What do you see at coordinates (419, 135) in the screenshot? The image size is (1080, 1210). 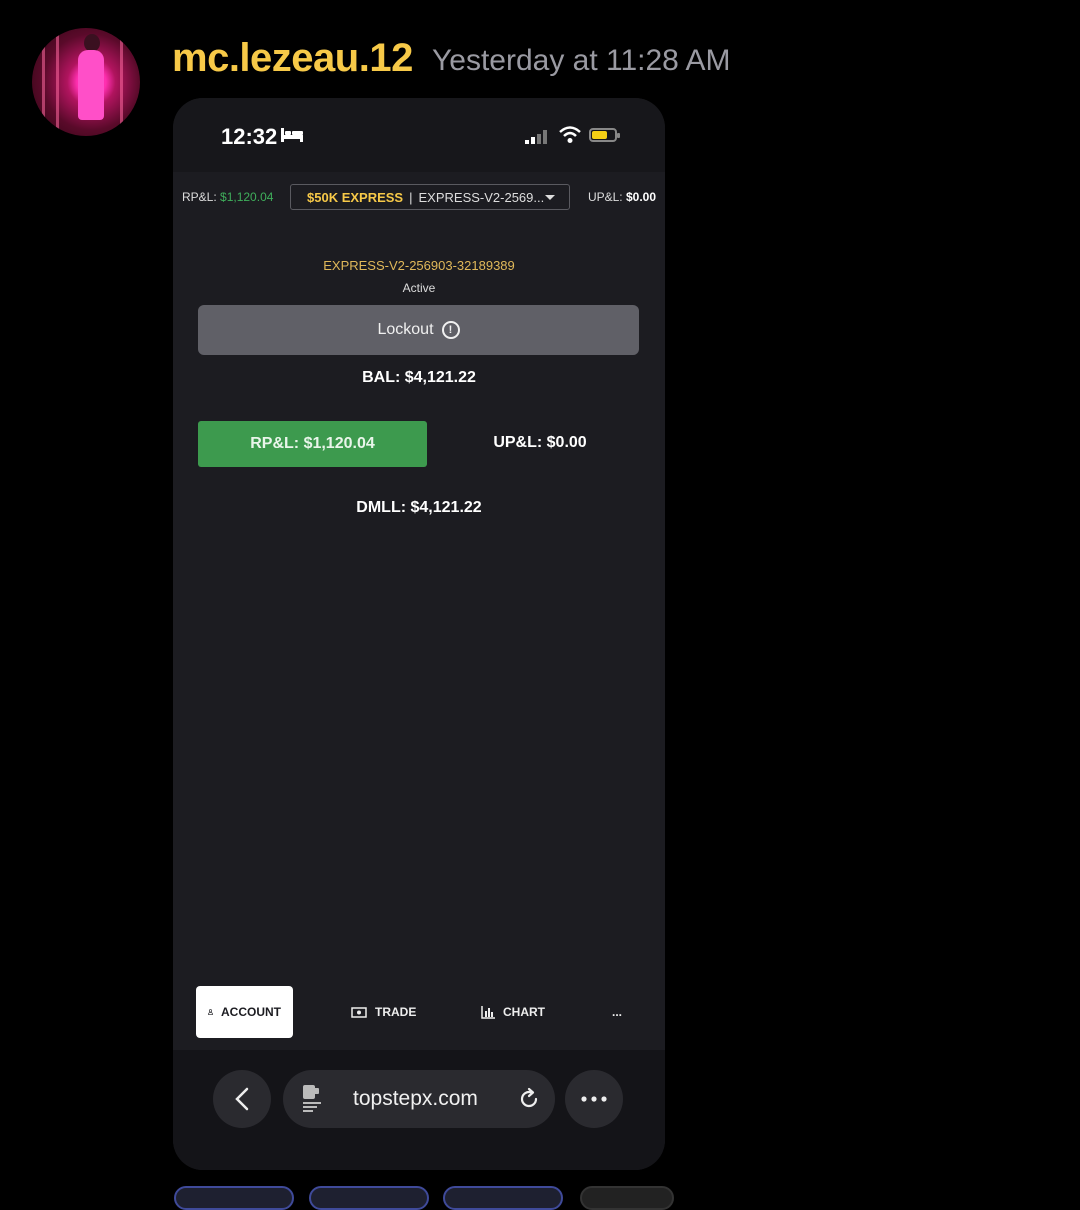 I see `phone-status-bar: 12:32` at bounding box center [419, 135].